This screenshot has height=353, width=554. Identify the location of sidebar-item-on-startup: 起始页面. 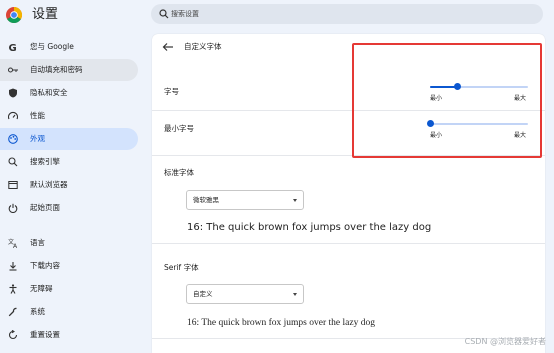
(69, 208).